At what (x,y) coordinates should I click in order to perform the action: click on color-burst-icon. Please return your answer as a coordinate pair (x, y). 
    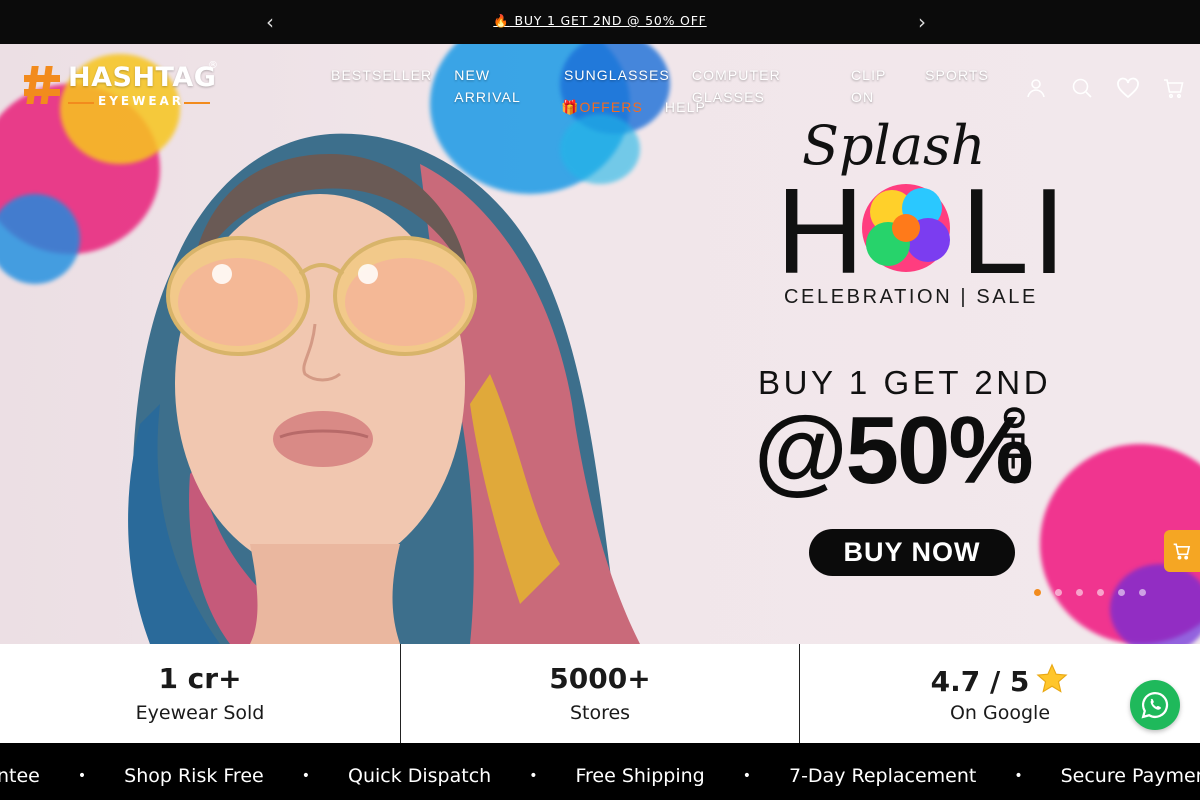
    Looking at the image, I should click on (906, 228).